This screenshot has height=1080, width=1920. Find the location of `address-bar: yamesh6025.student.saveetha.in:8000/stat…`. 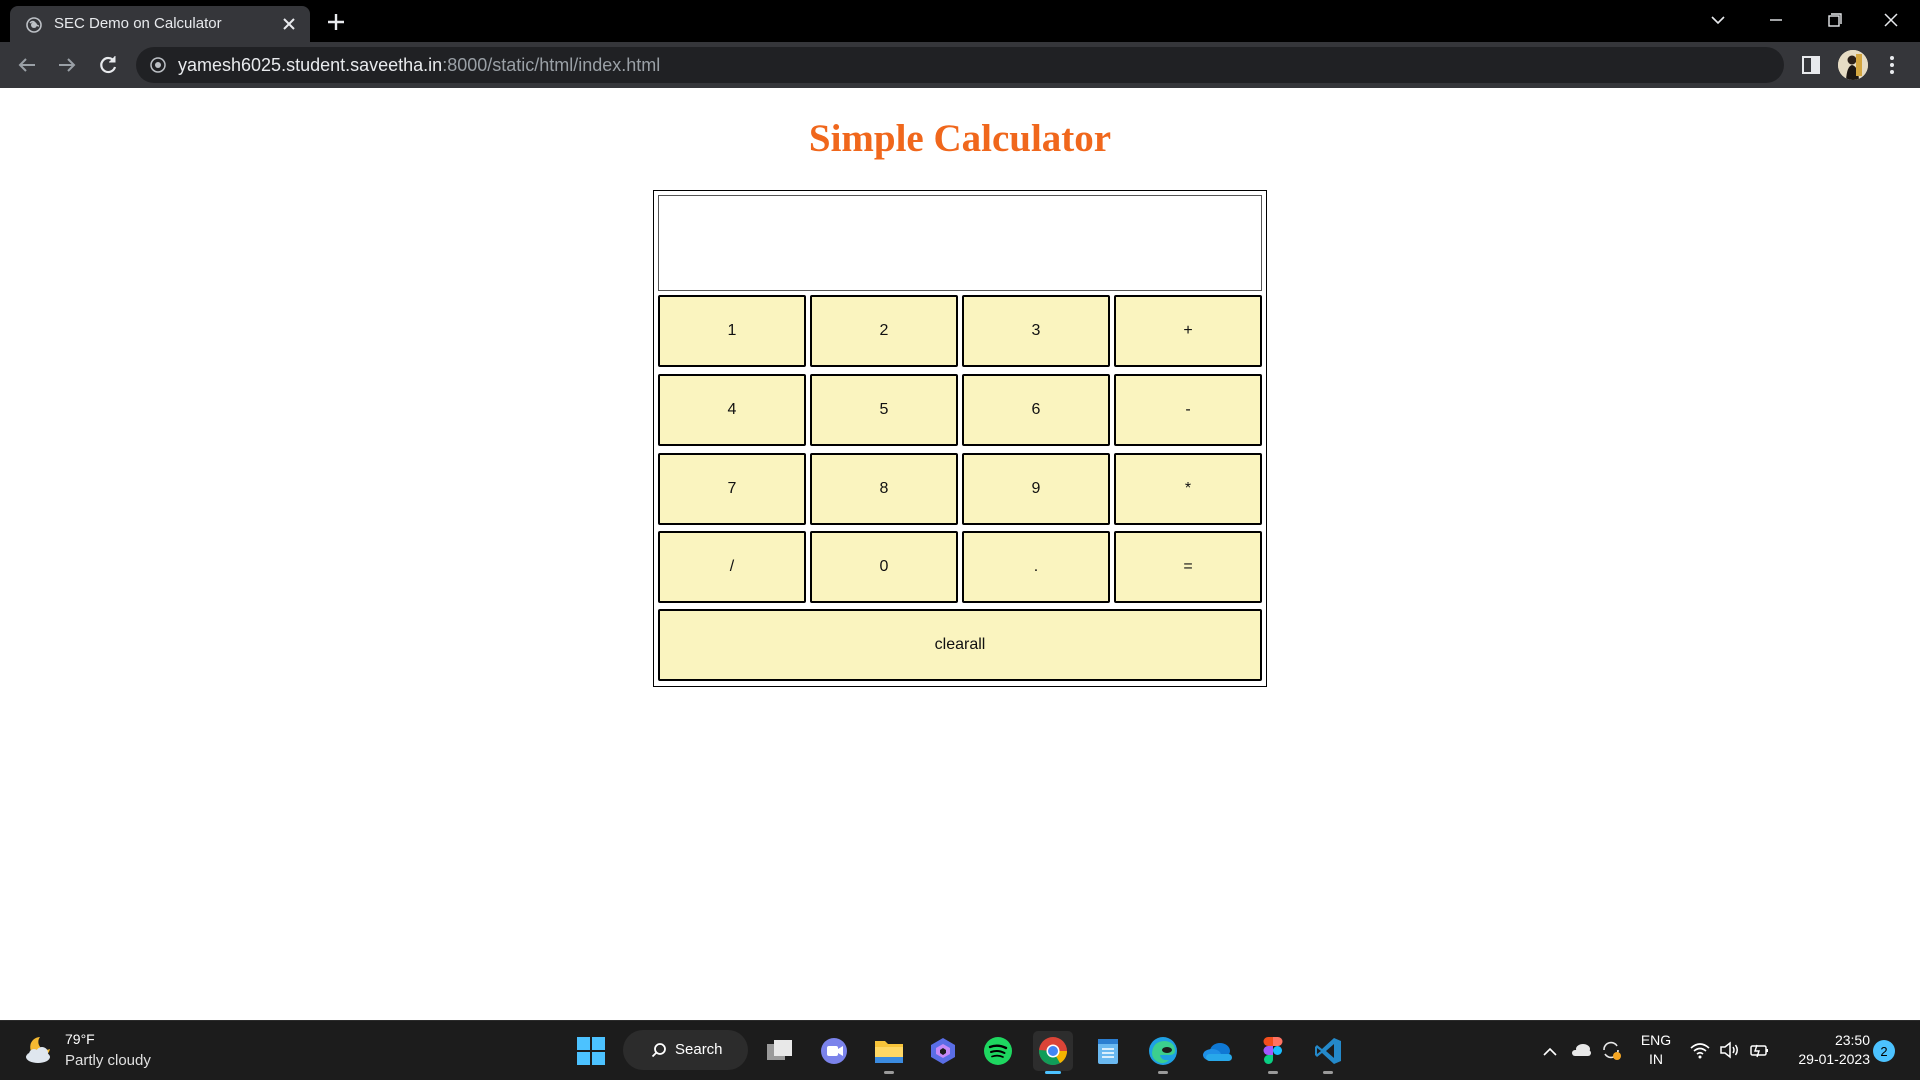

address-bar: yamesh6025.student.saveetha.in:8000/stat… is located at coordinates (960, 65).